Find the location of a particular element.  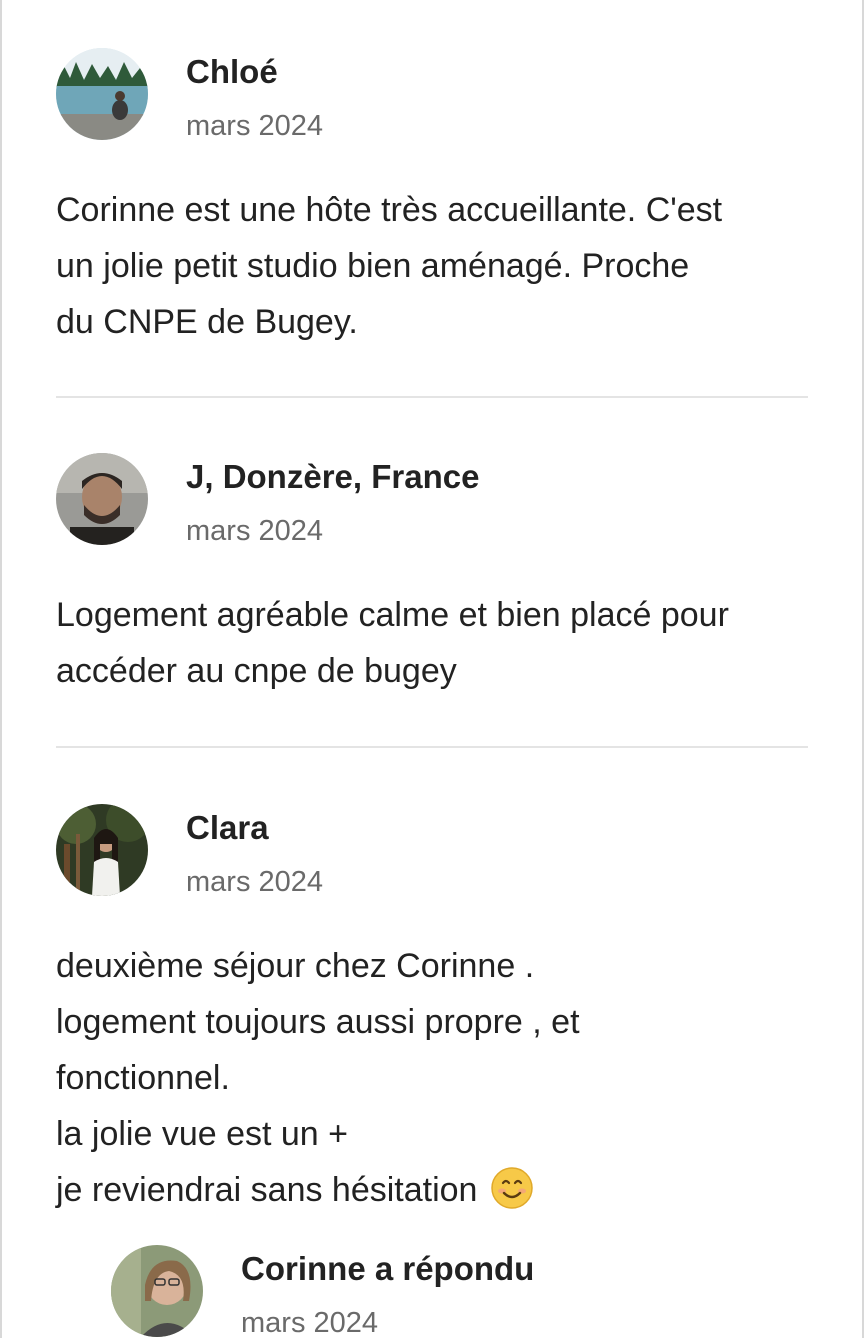

man-photo-avatar is located at coordinates (102, 499).